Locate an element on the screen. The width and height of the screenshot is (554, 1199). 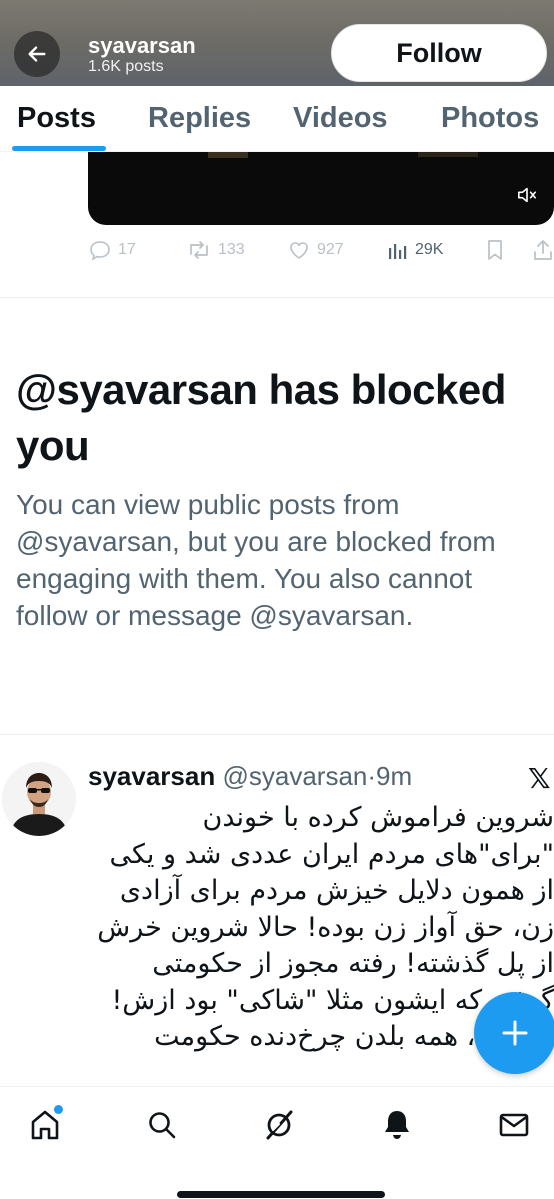
profile-tabs: Posts Replies Videos Photos is located at coordinates (277, 119).